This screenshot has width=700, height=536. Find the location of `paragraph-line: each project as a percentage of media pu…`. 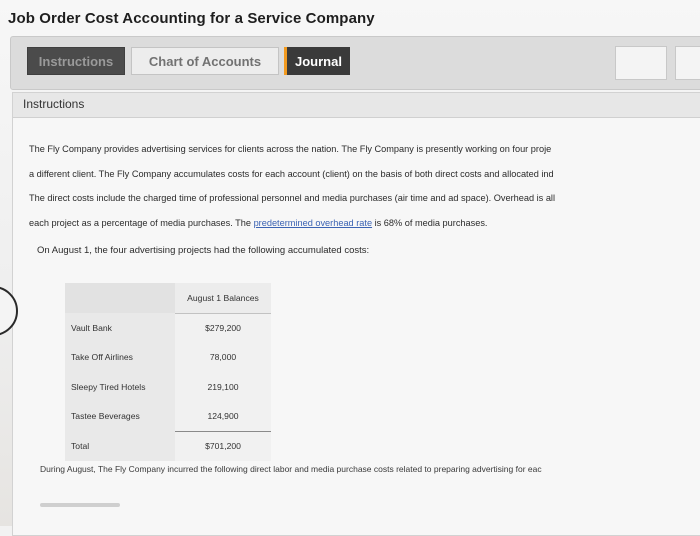

paragraph-line: each project as a percentage of media pu… is located at coordinates (364, 223).